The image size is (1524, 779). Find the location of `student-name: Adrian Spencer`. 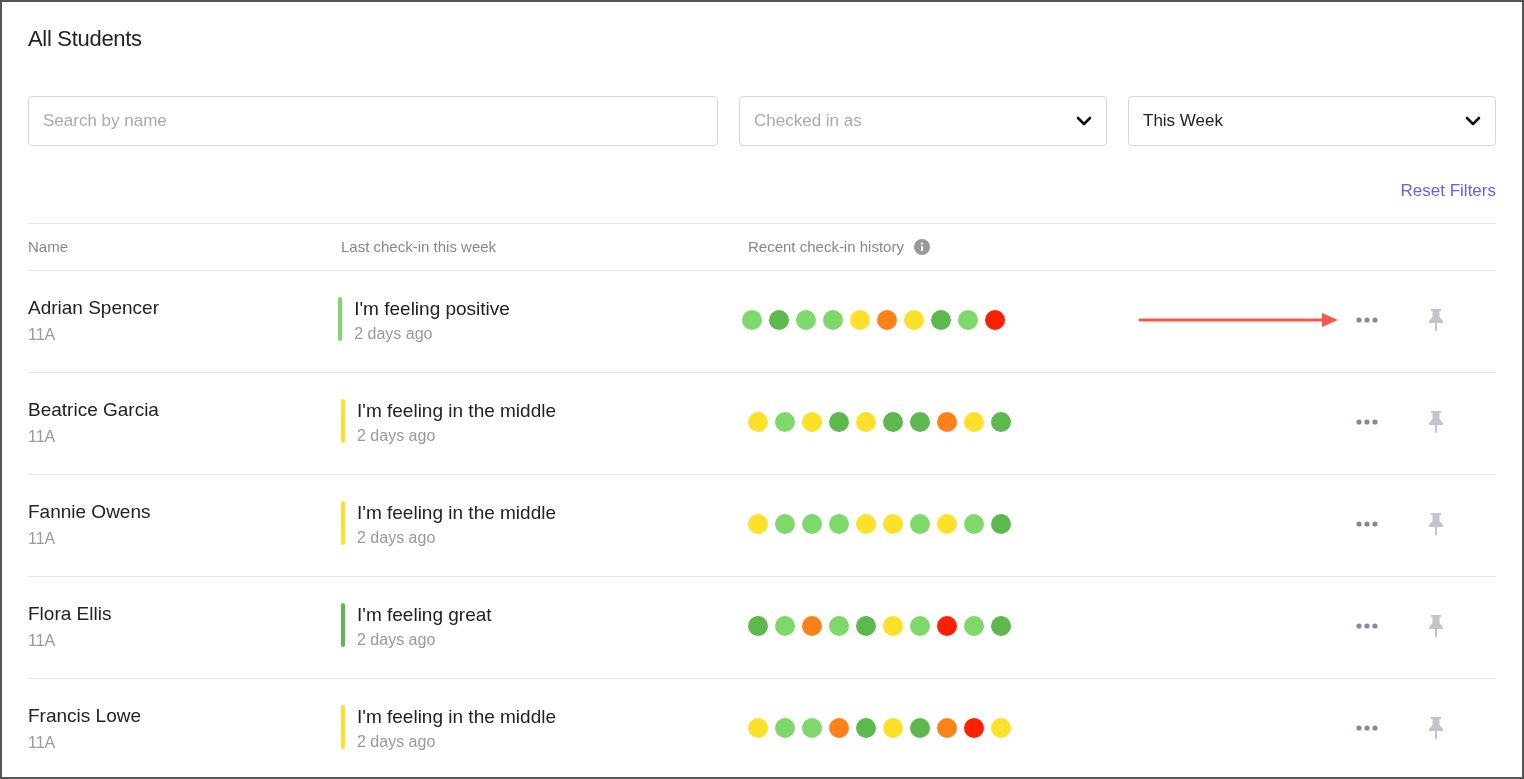

student-name: Adrian Spencer is located at coordinates (94, 308).